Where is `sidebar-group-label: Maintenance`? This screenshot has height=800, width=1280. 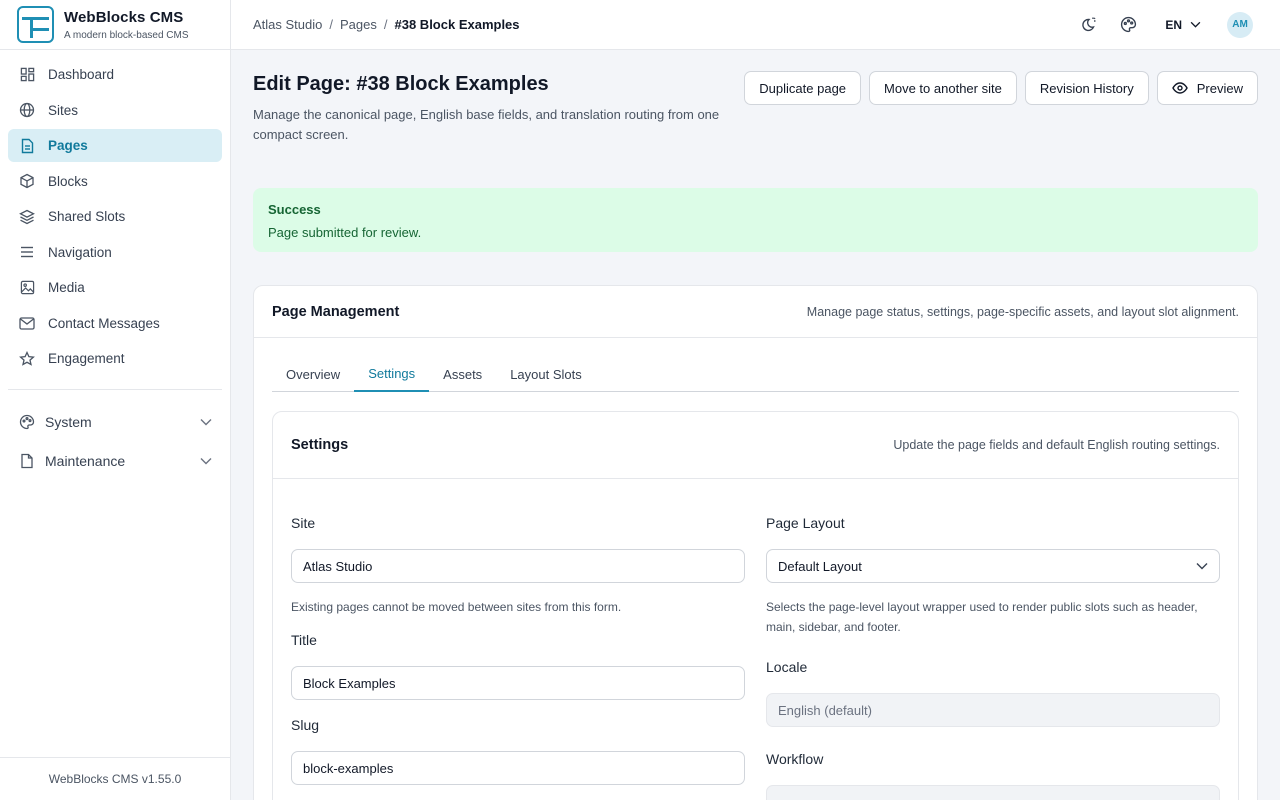 sidebar-group-label: Maintenance is located at coordinates (85, 461).